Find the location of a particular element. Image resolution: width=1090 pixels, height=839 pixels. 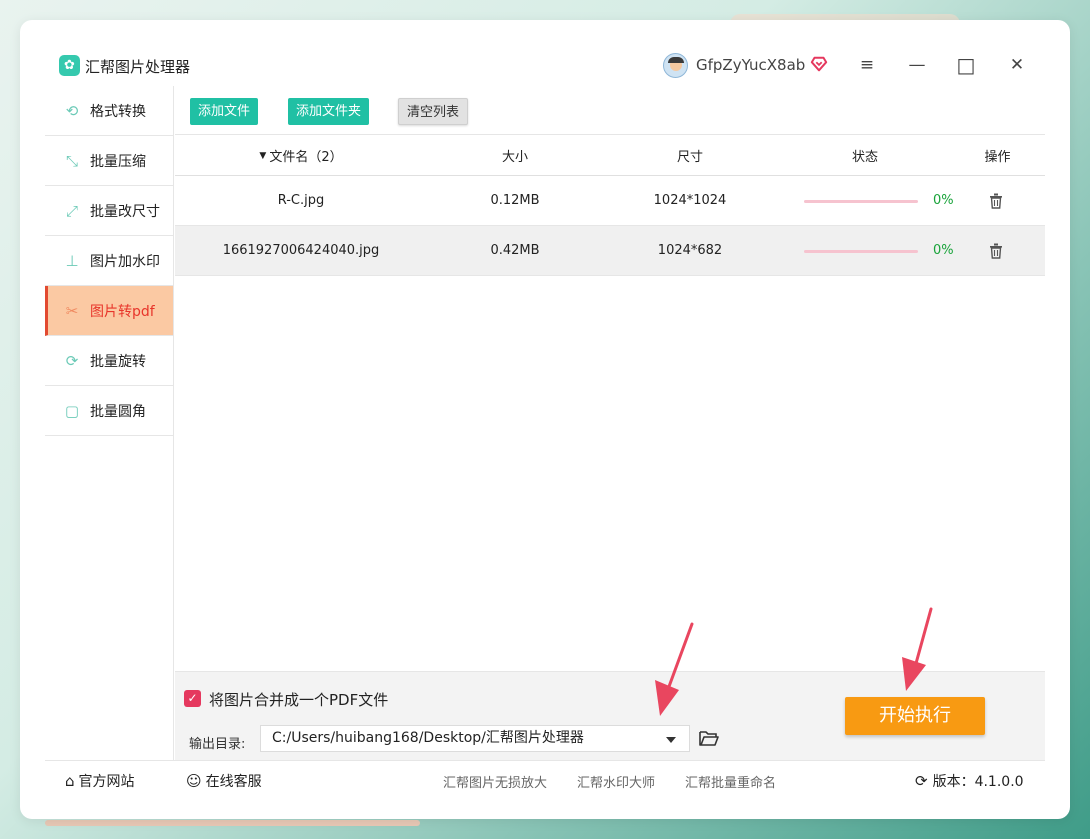

sidebar-item-resize: ⤢ 批量改尺寸 is located at coordinates (109, 211).